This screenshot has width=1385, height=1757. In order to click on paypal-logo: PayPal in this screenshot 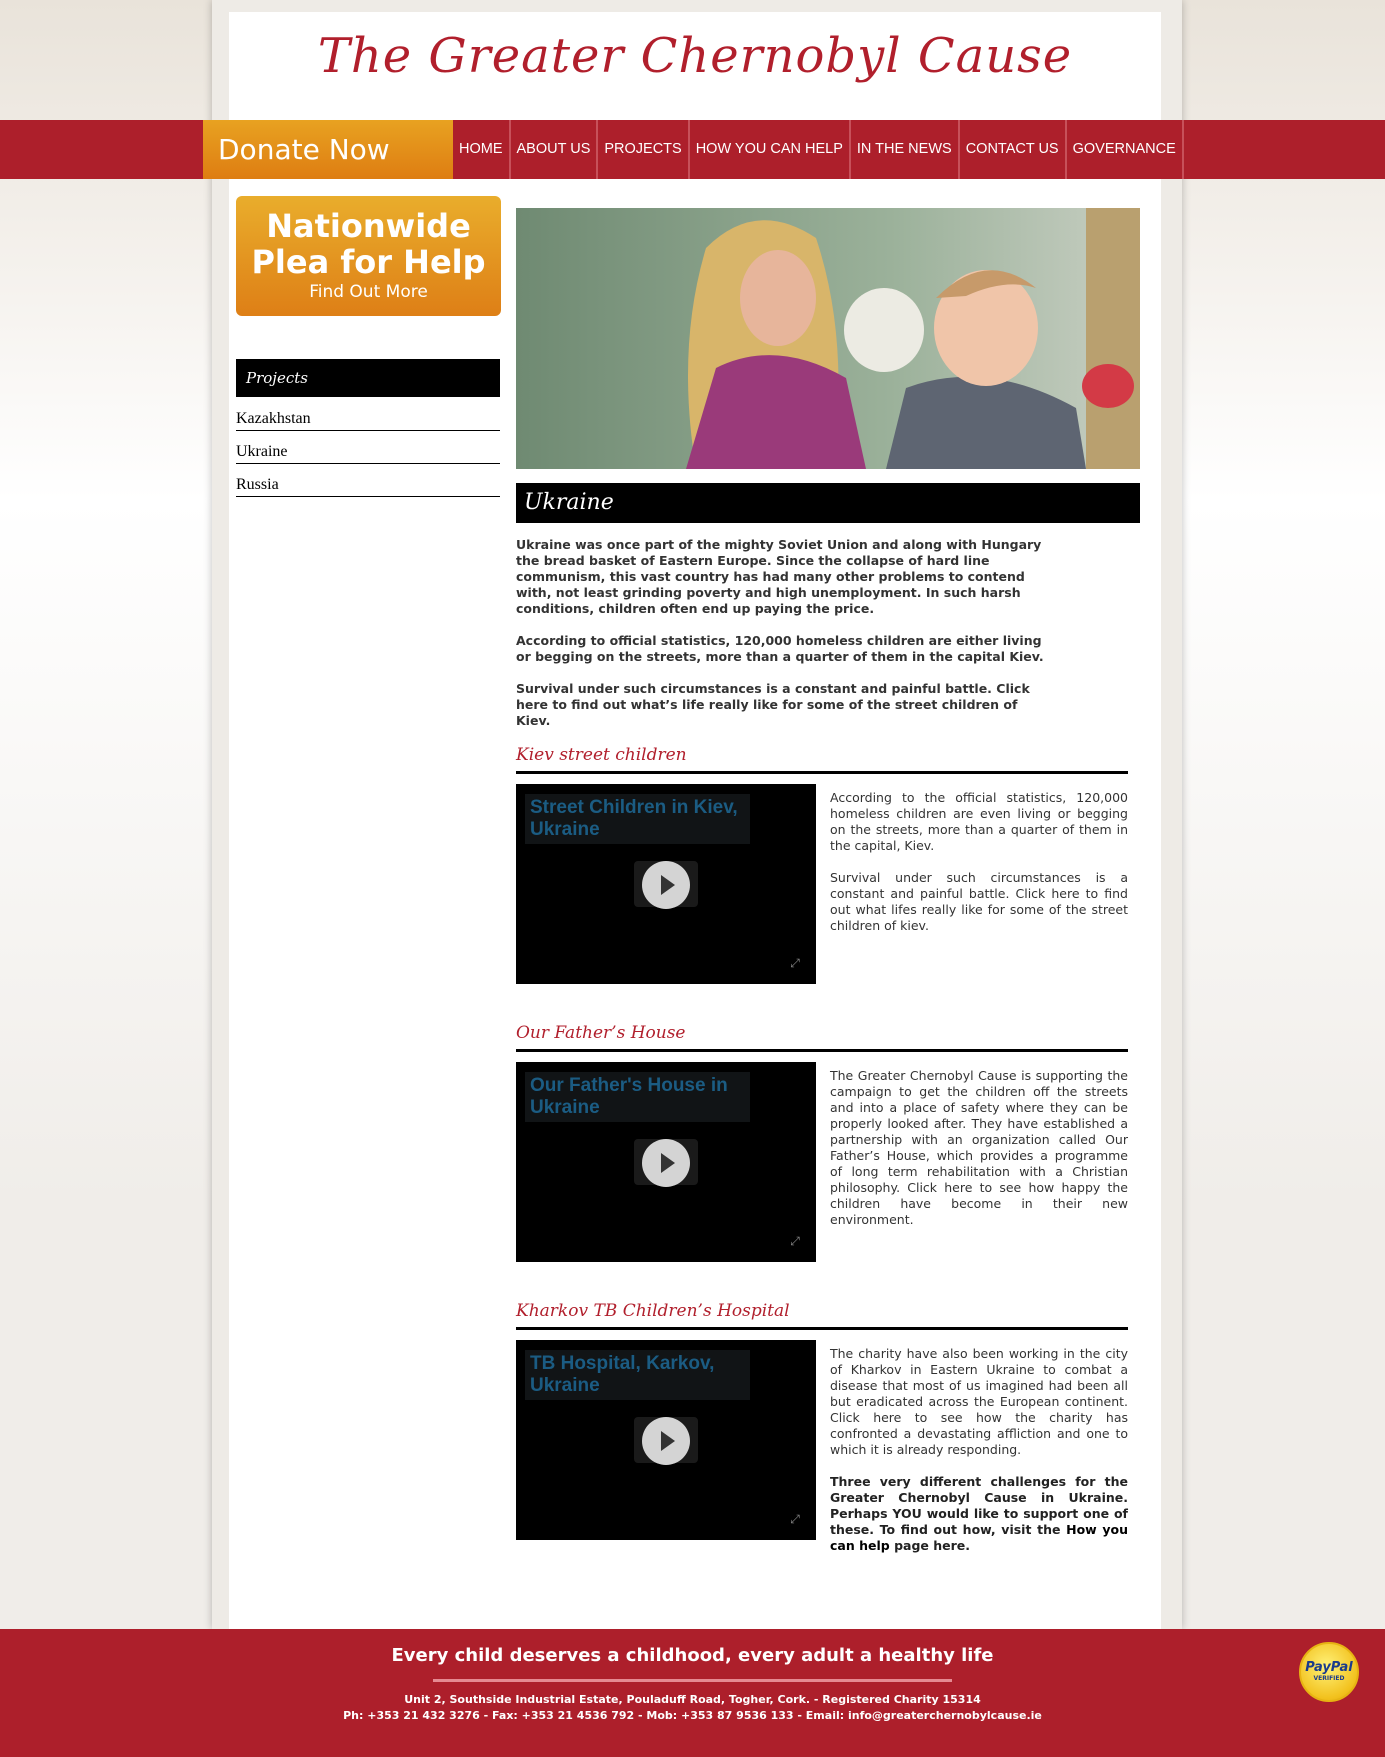, I will do `click(1329, 1667)`.